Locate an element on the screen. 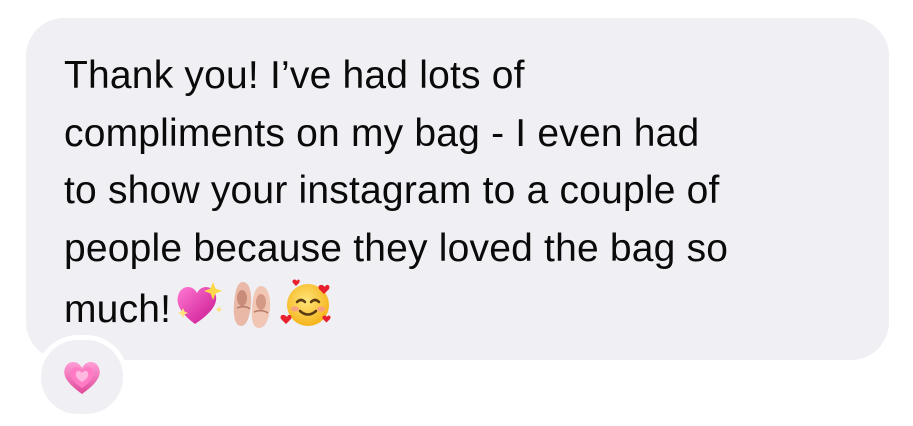 The height and width of the screenshot is (426, 913). message-line: much! is located at coordinates (118, 309).